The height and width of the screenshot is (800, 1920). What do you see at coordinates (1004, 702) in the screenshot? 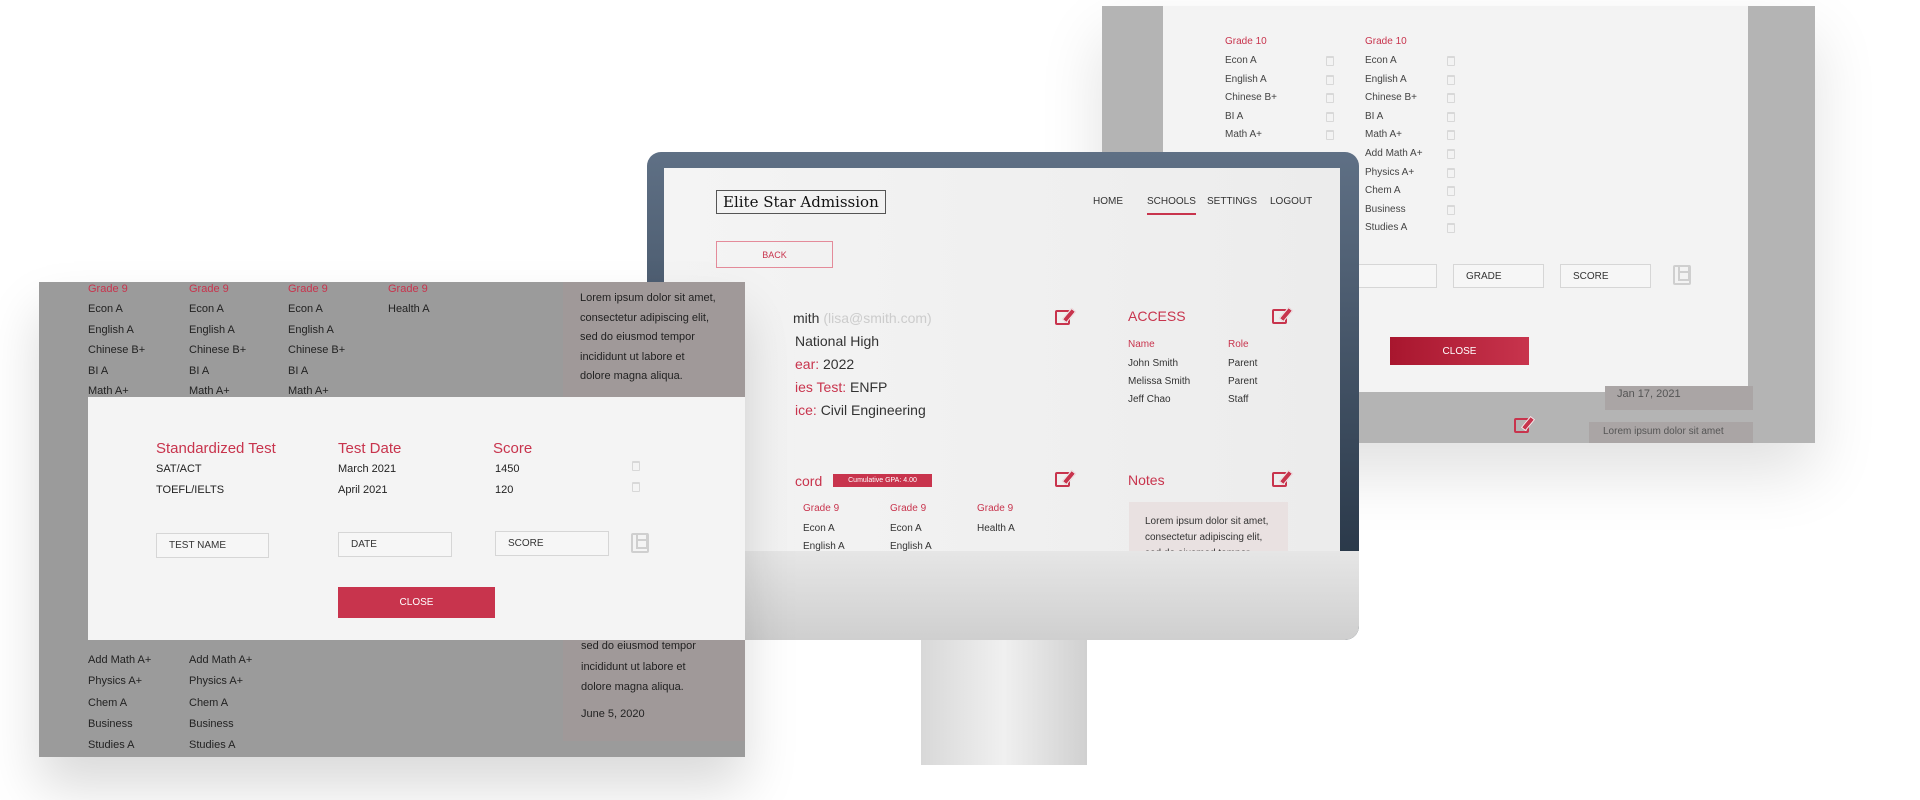
I see `monitor-stand` at bounding box center [1004, 702].